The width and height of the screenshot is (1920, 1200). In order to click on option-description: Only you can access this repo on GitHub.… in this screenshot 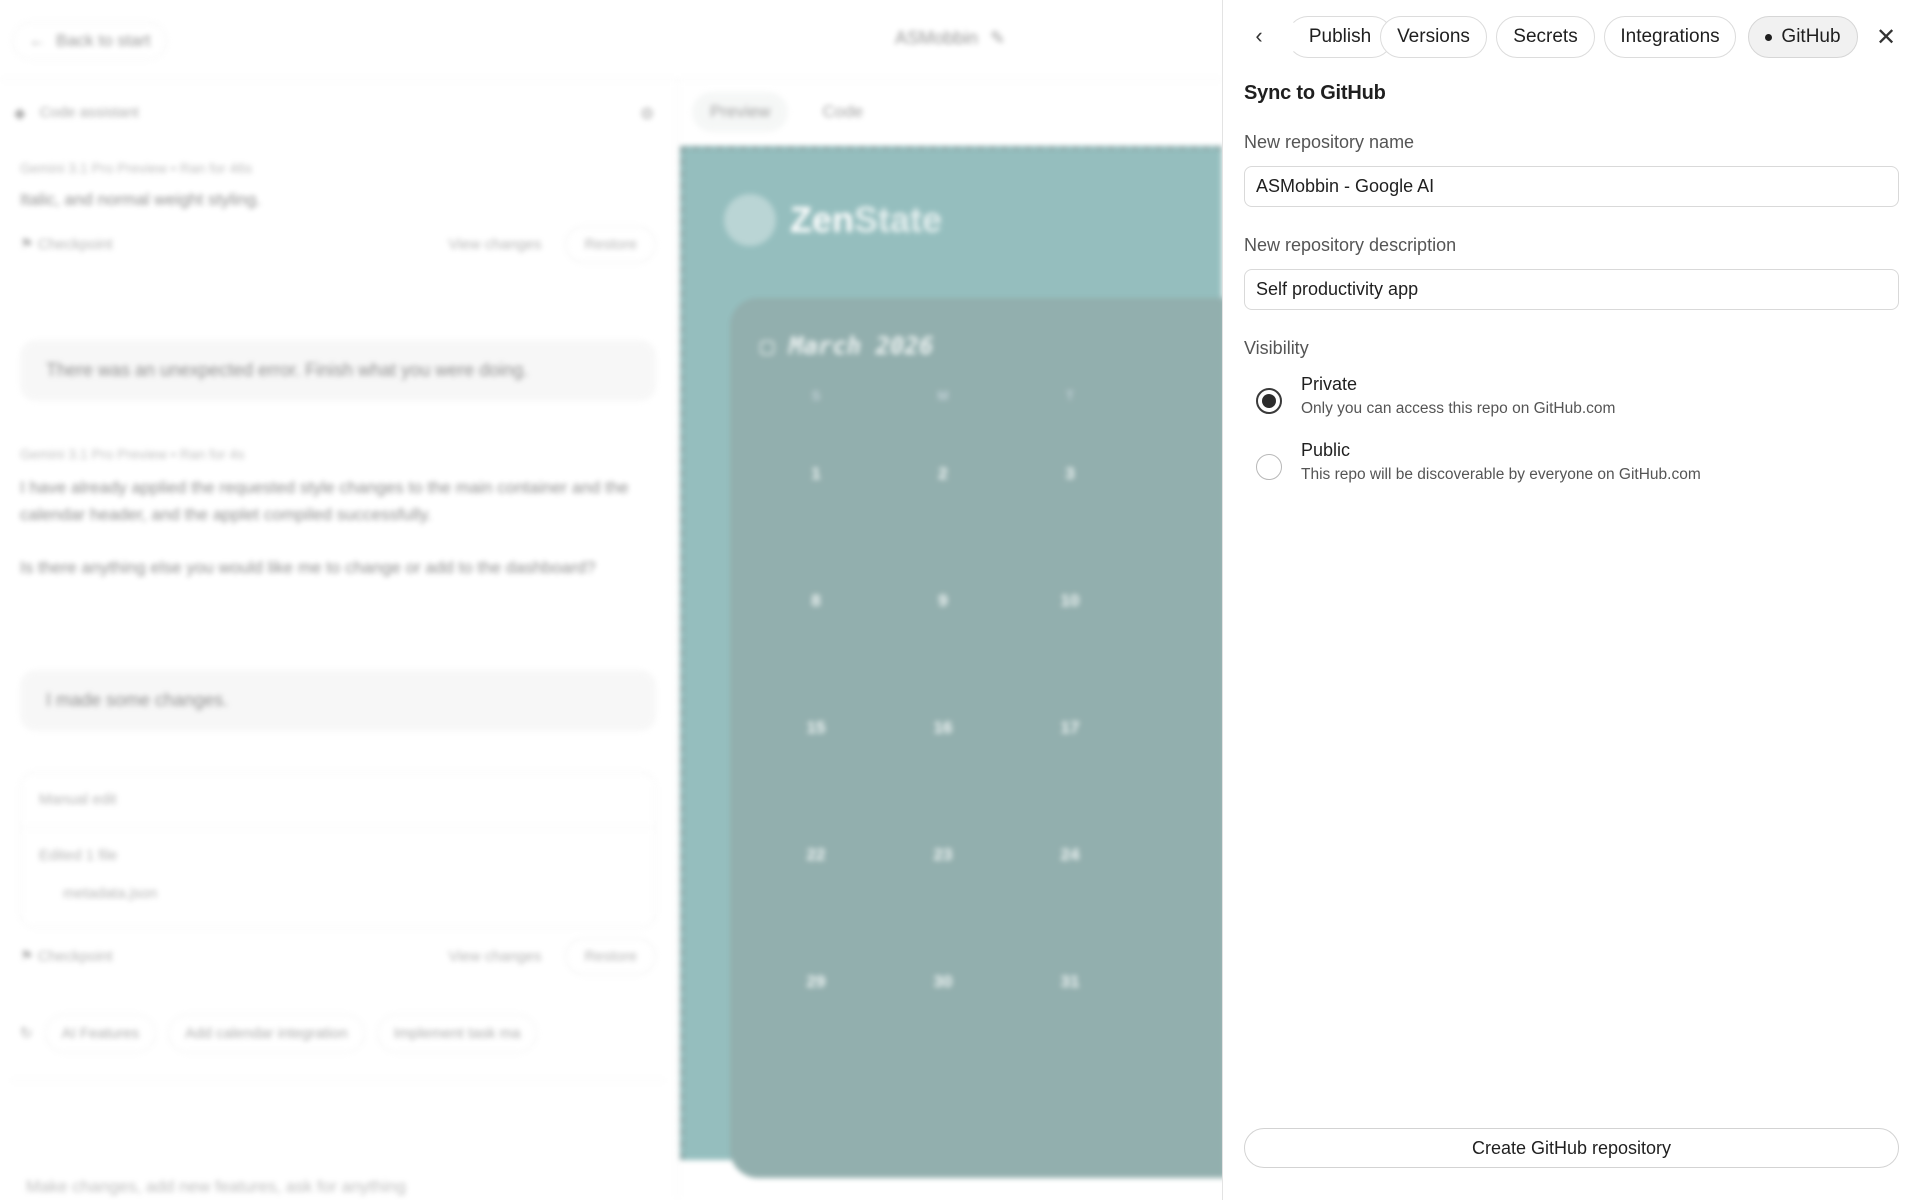, I will do `click(1458, 408)`.